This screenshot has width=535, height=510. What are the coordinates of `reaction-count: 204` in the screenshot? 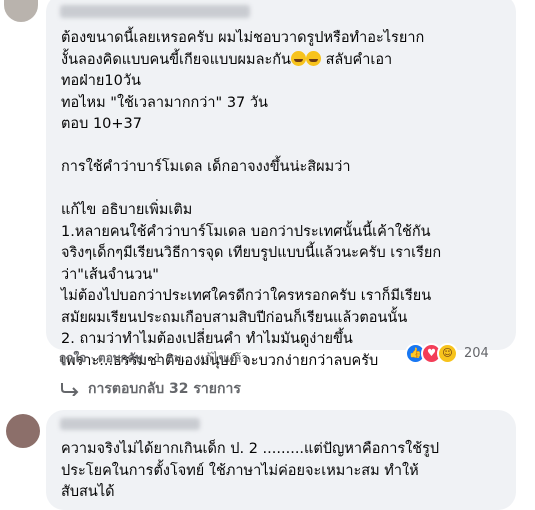 It's located at (476, 353).